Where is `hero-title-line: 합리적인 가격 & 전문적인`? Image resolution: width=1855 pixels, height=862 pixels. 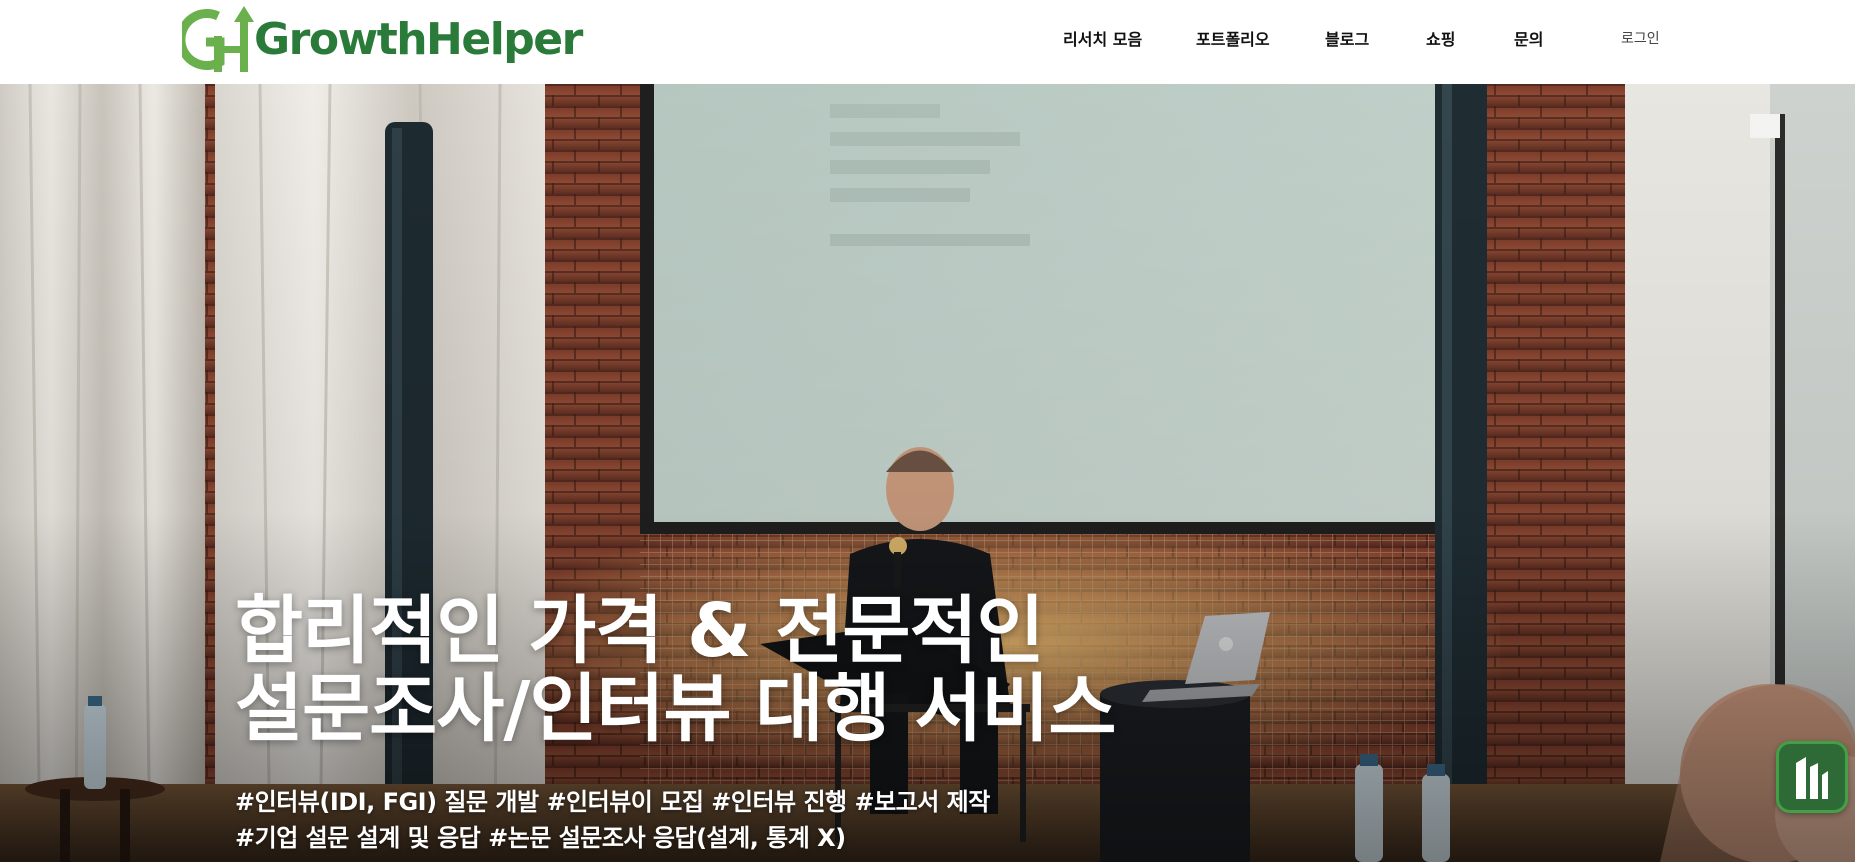
hero-title-line: 합리적인 가격 & 전문적인 is located at coordinates (640, 631).